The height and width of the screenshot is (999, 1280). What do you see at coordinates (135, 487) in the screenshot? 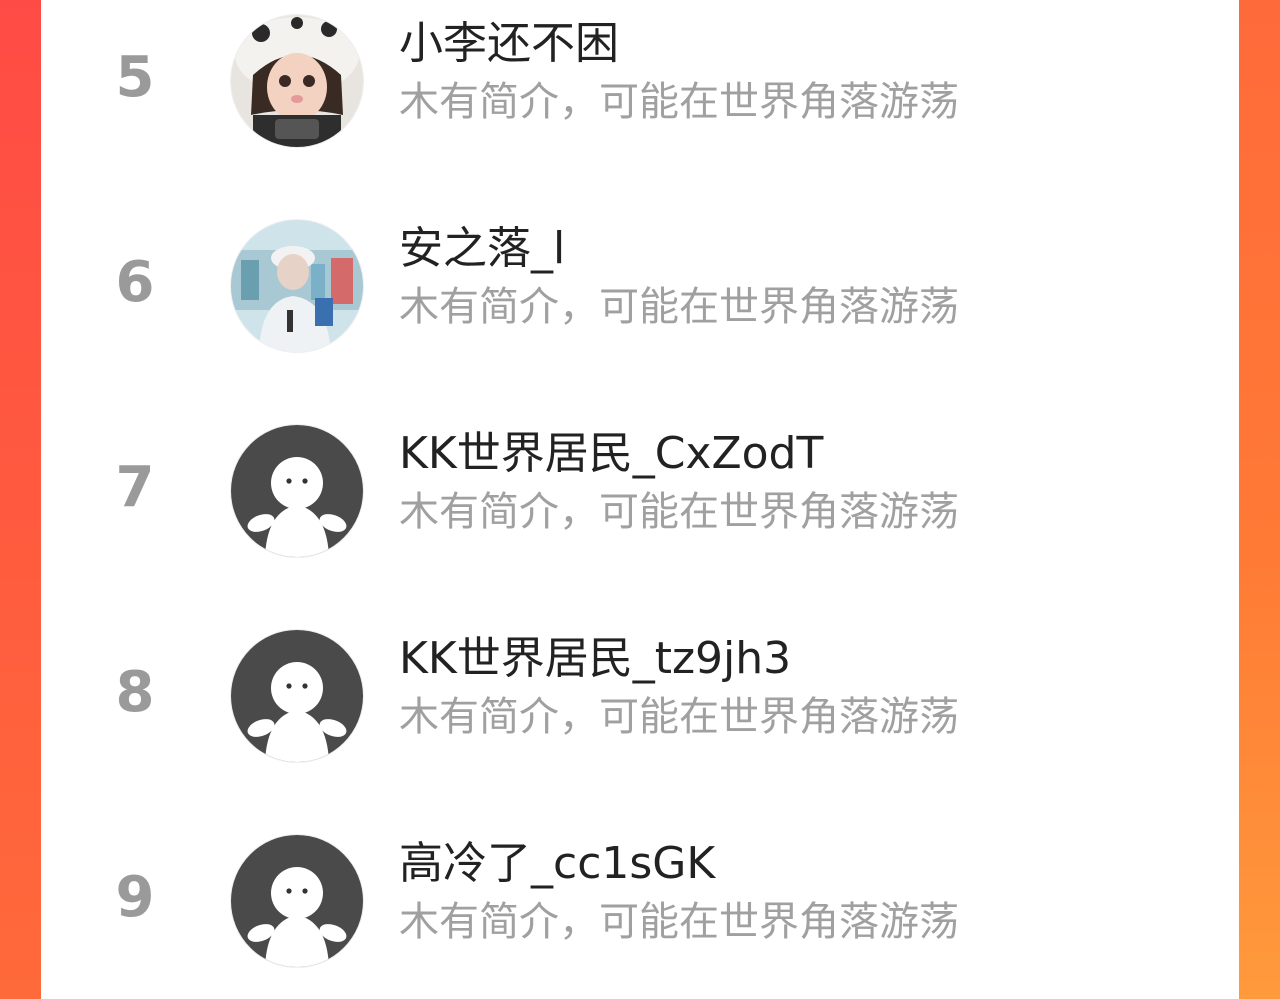
I see `rank-number: 7` at bounding box center [135, 487].